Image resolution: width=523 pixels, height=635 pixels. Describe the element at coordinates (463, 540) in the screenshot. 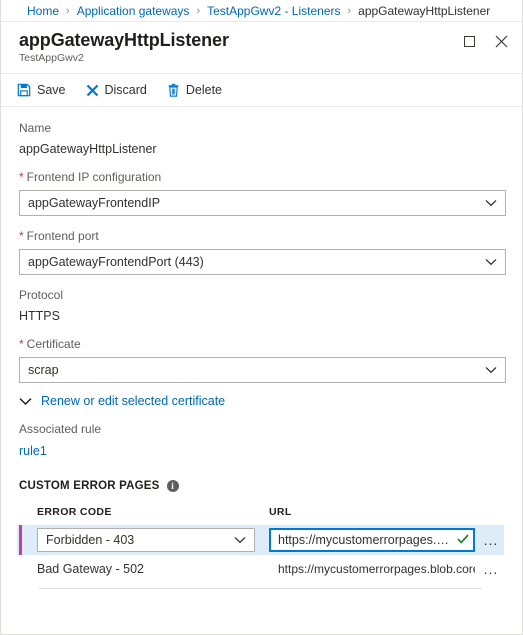

I see `valid-check-icon` at that location.